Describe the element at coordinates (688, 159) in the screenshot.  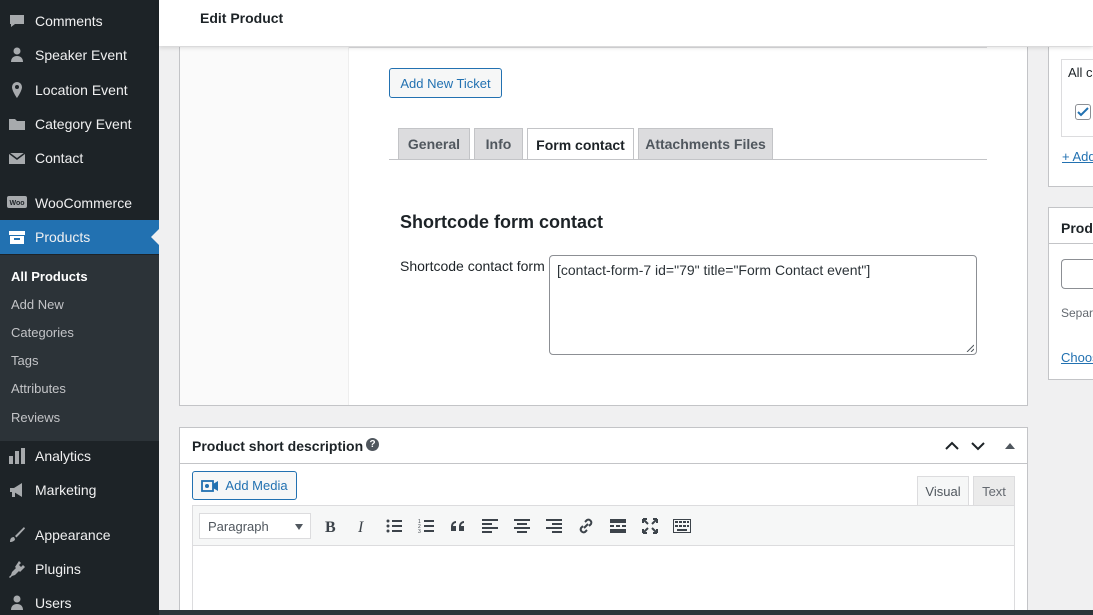
I see `tabs-underline` at that location.